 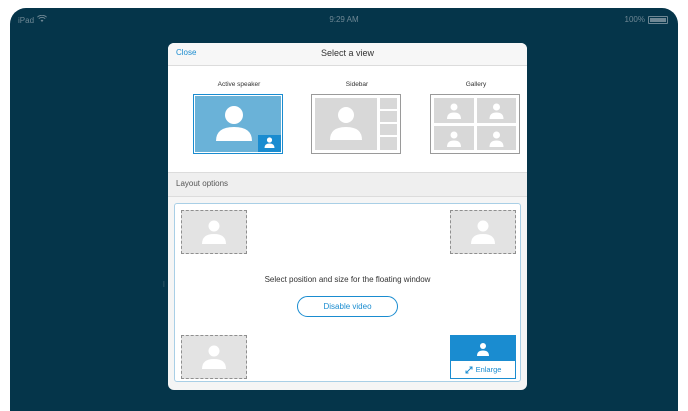 I want to click on floating-window: Enlarge, so click(x=483, y=357).